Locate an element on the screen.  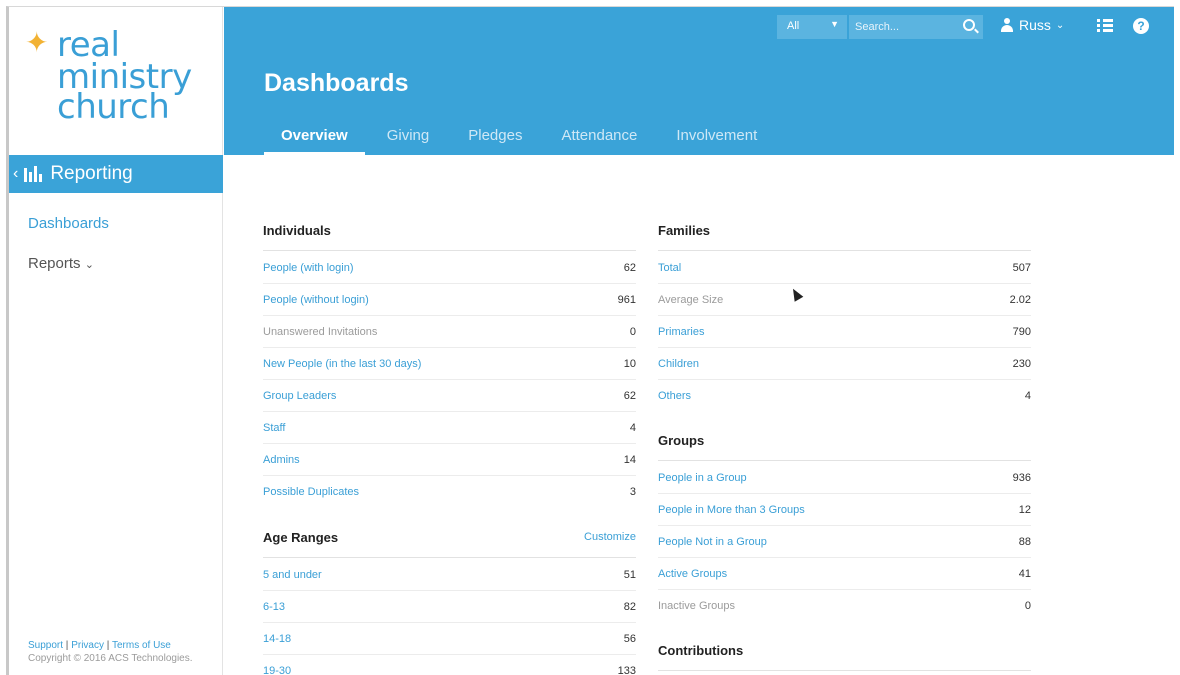
help-icon: ? is located at coordinates (1141, 26).